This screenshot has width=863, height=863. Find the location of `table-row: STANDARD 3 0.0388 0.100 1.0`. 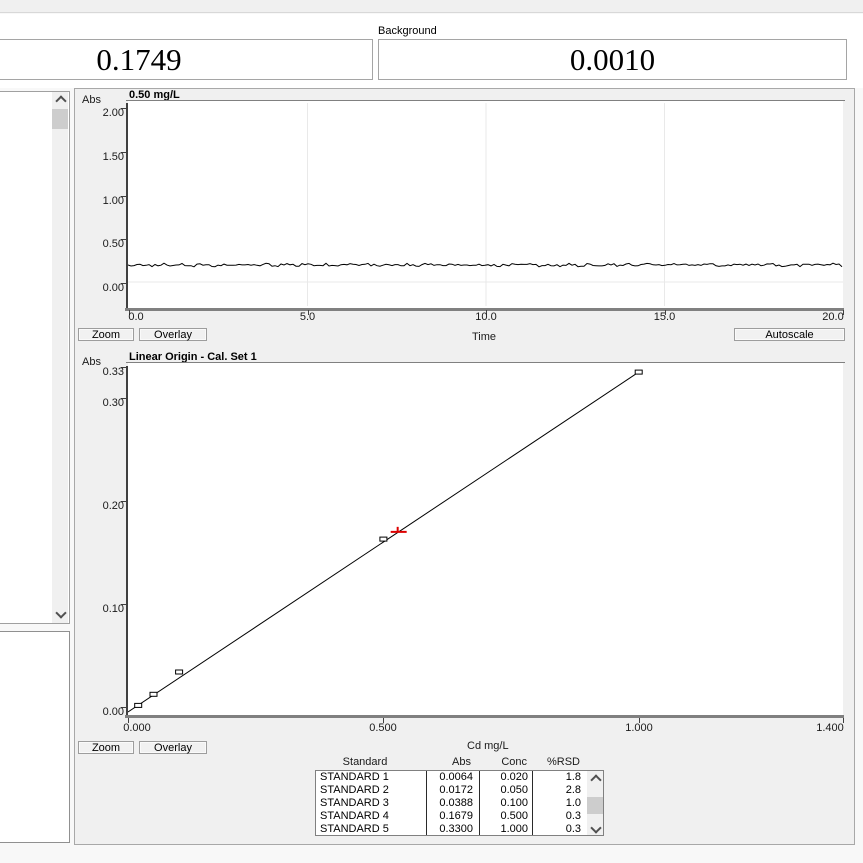

table-row: STANDARD 3 0.0388 0.100 1.0 is located at coordinates (451, 803).